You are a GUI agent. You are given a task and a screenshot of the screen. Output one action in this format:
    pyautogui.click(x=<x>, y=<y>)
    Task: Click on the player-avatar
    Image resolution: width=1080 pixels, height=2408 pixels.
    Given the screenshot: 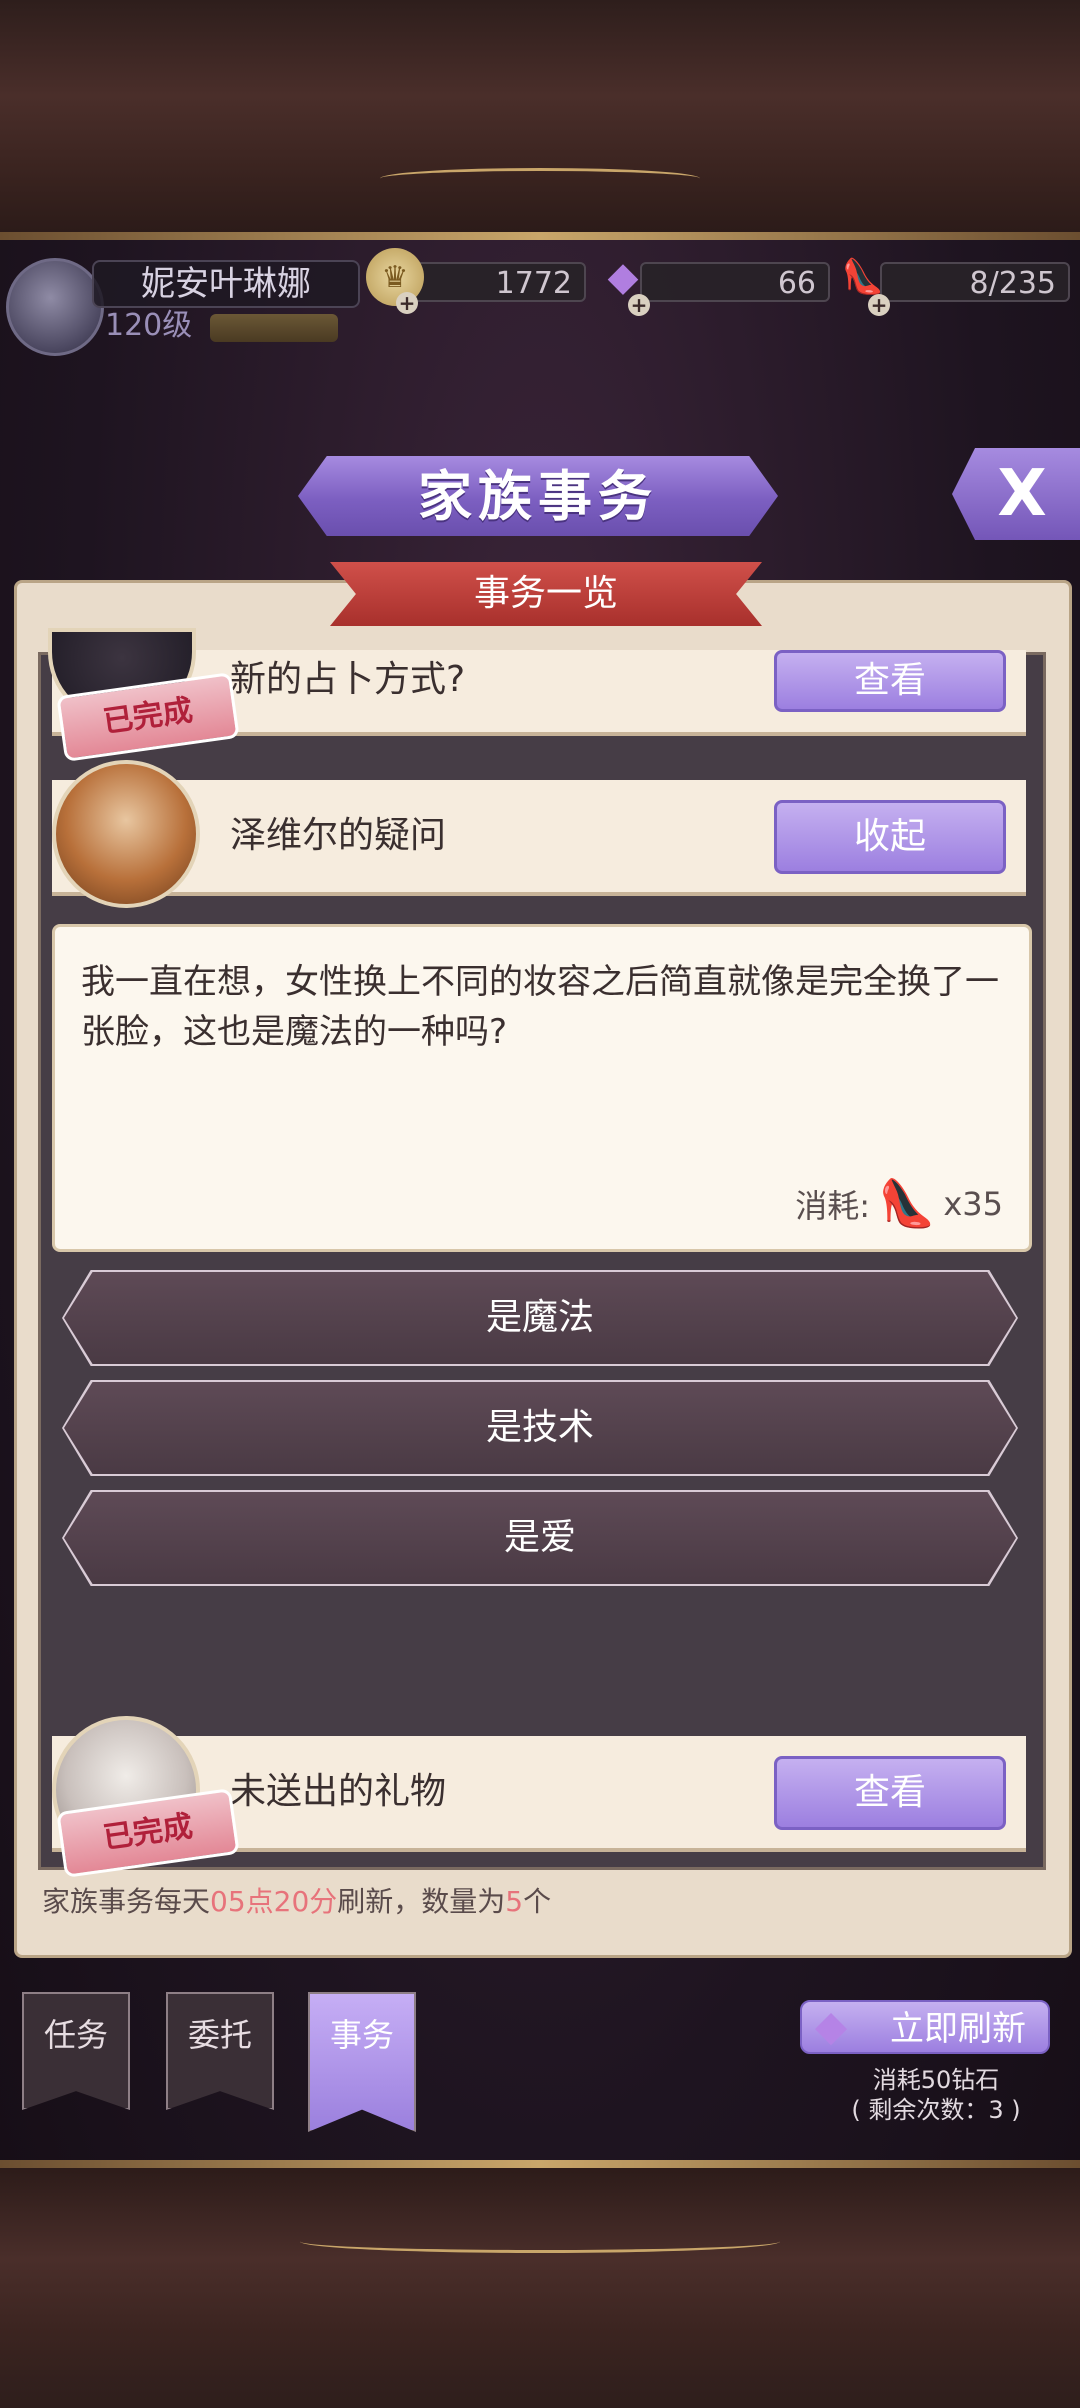 What is the action you would take?
    pyautogui.click(x=55, y=307)
    